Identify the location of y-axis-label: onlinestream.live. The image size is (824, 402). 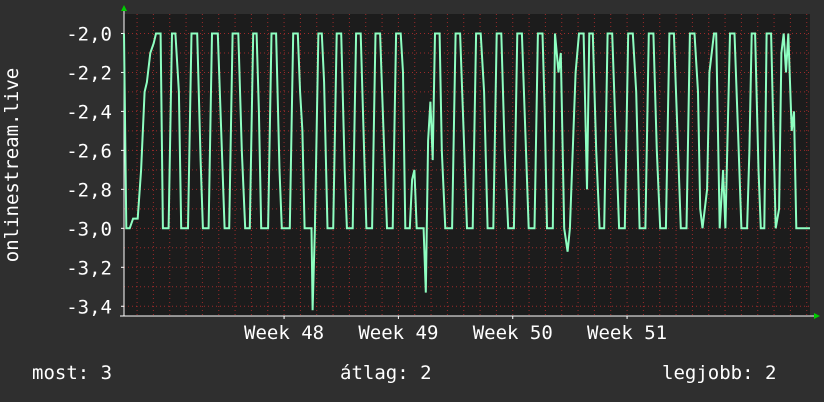
(12, 165).